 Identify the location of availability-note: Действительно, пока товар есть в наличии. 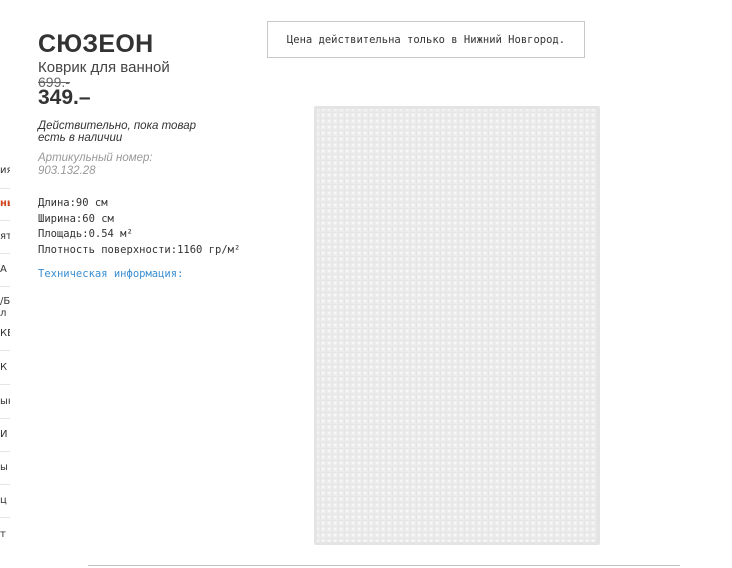
(117, 132).